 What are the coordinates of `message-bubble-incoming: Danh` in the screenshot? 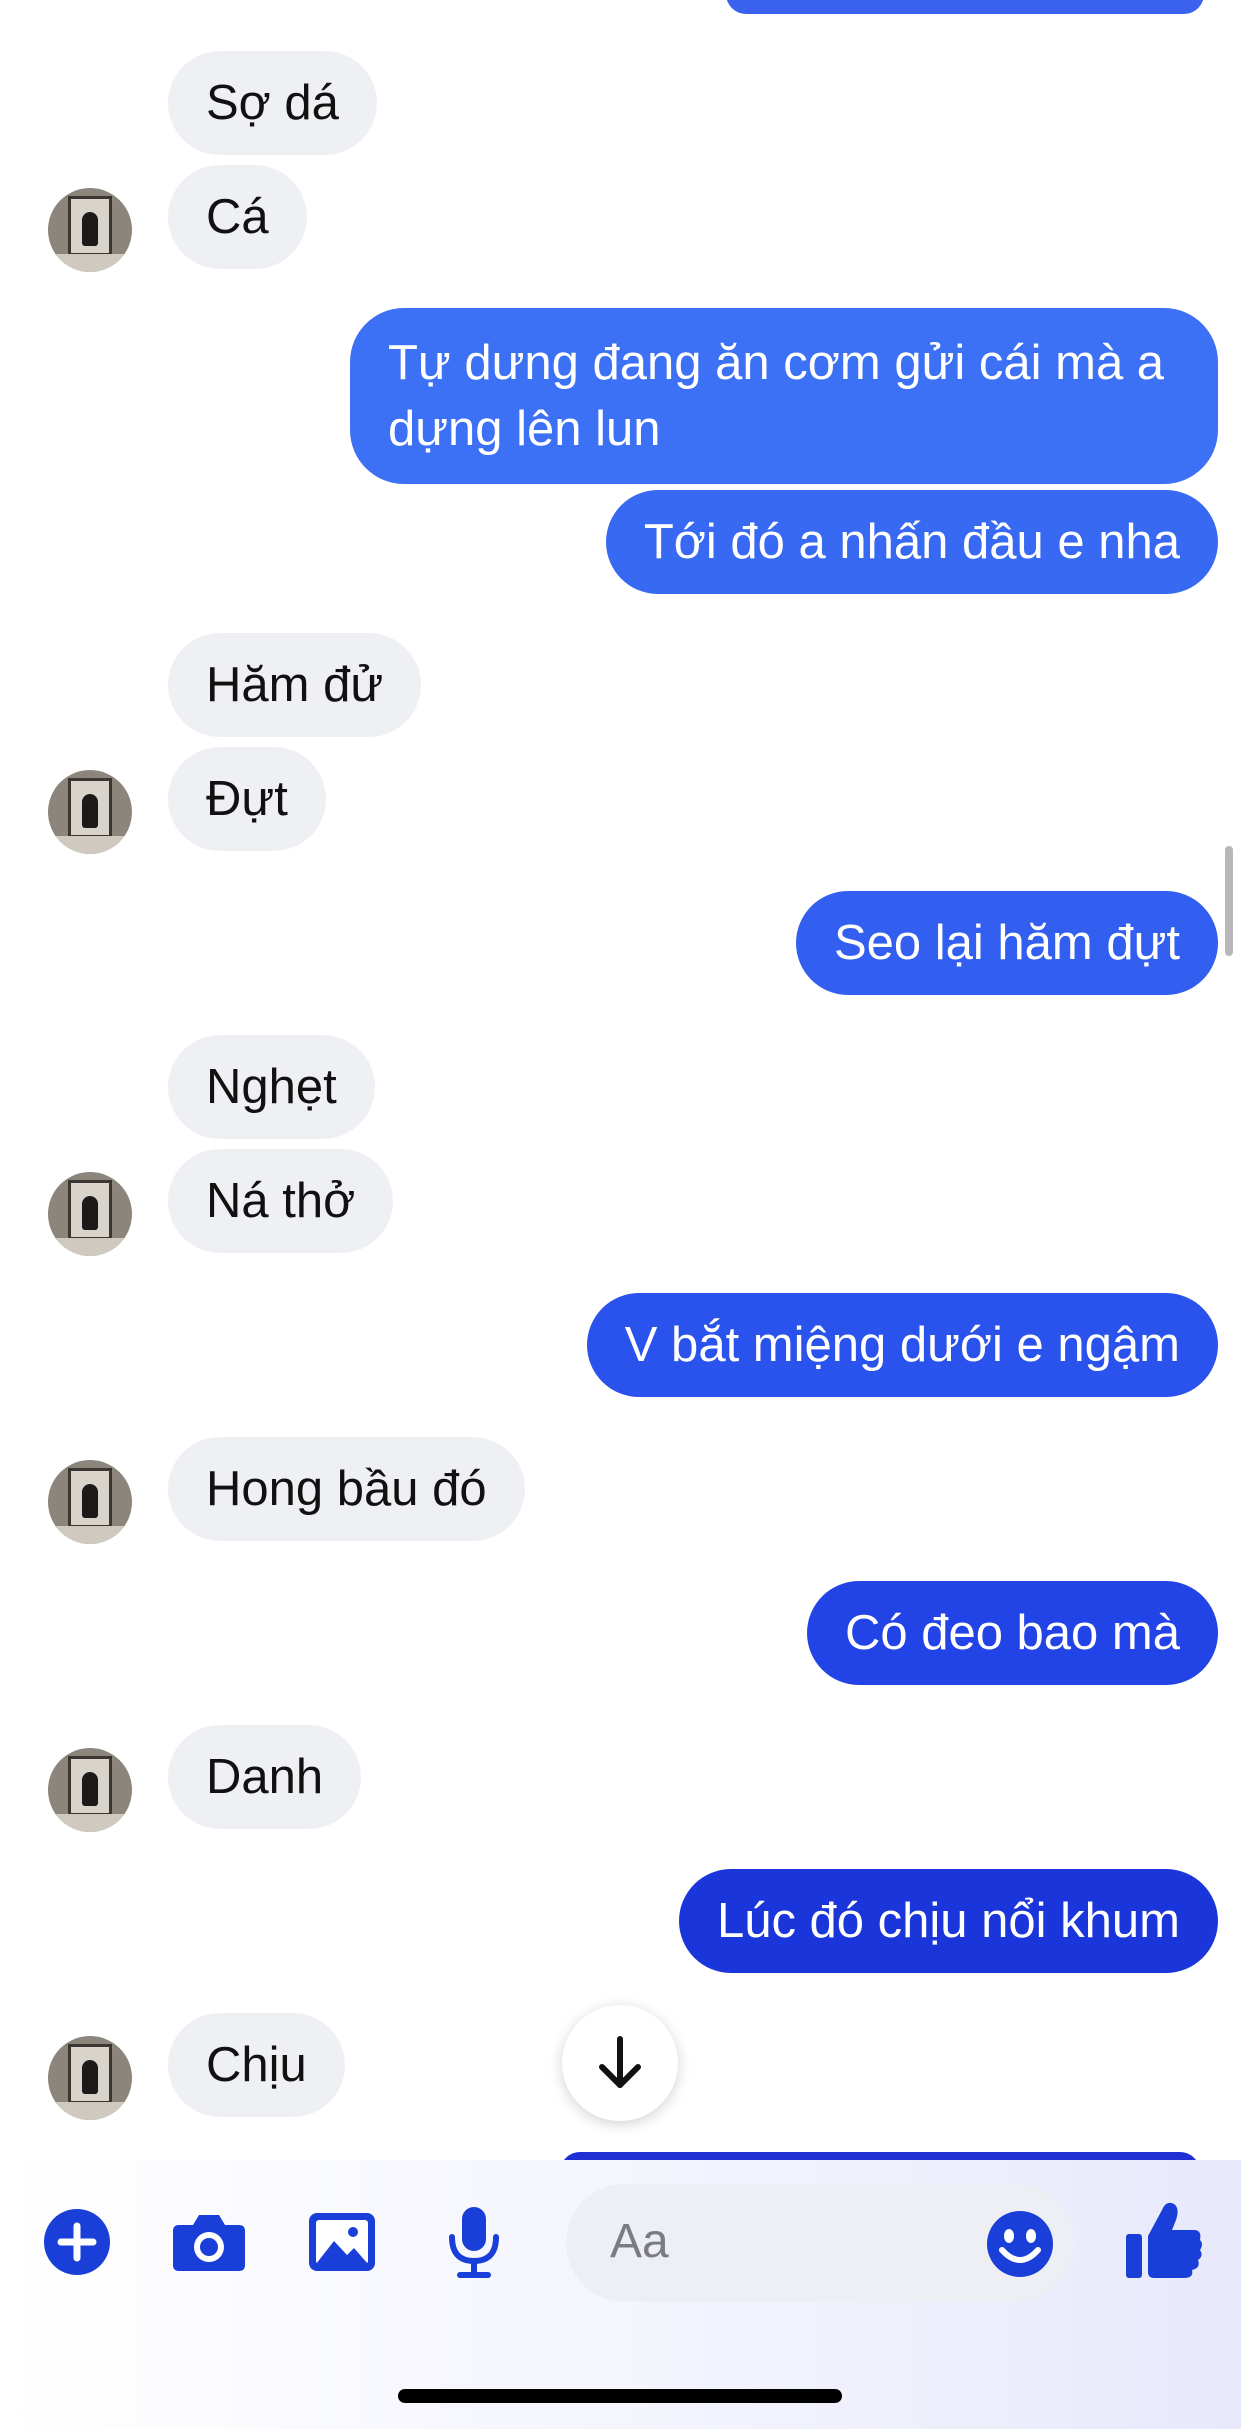 It's located at (265, 1777).